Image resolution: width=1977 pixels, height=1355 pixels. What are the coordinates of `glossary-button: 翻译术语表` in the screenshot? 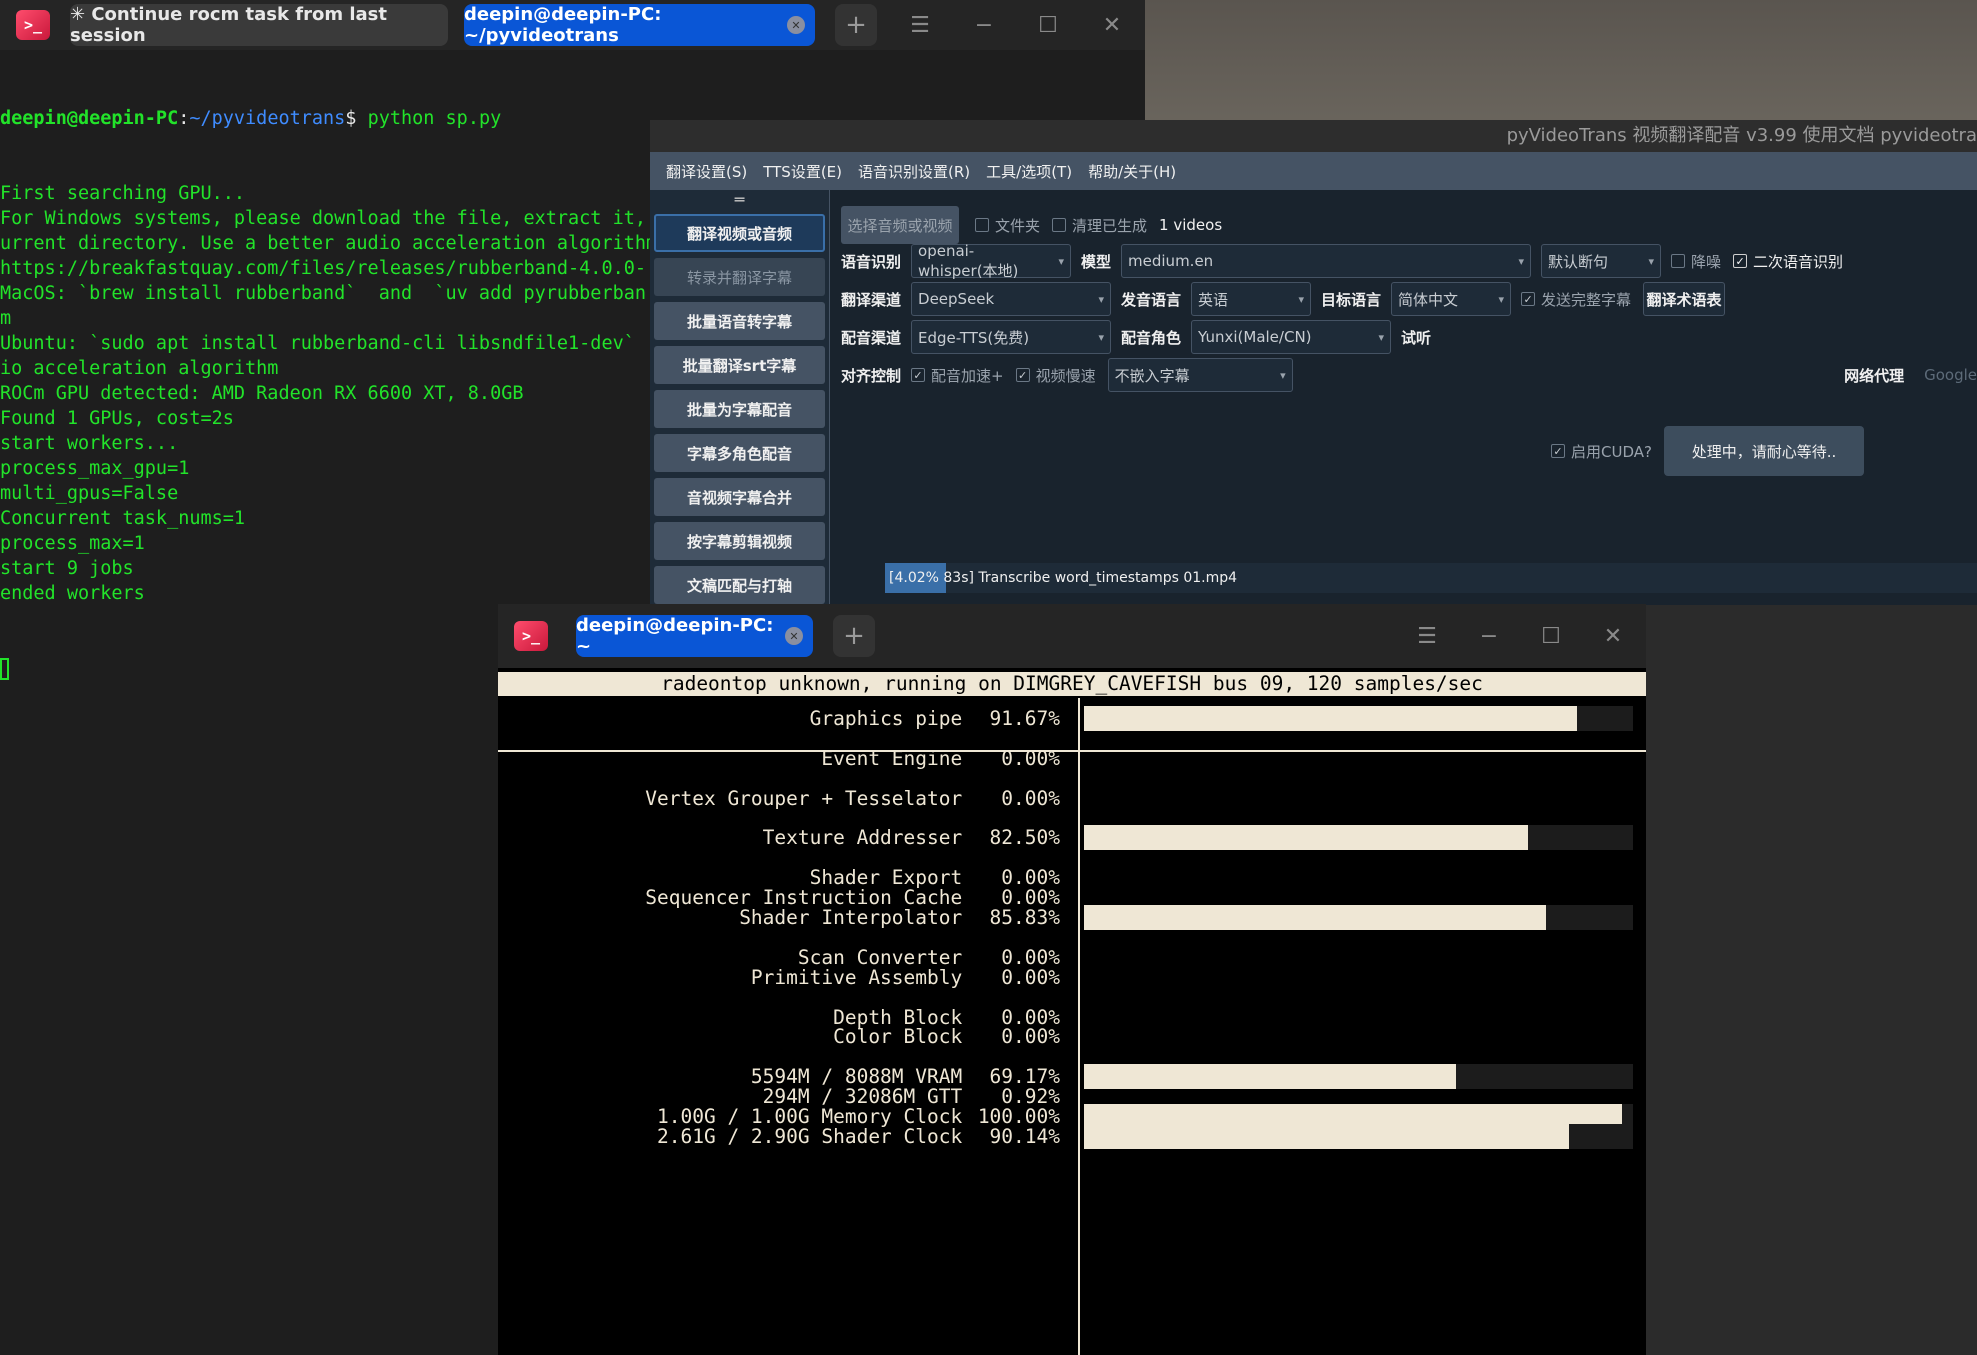 It's located at (1684, 299).